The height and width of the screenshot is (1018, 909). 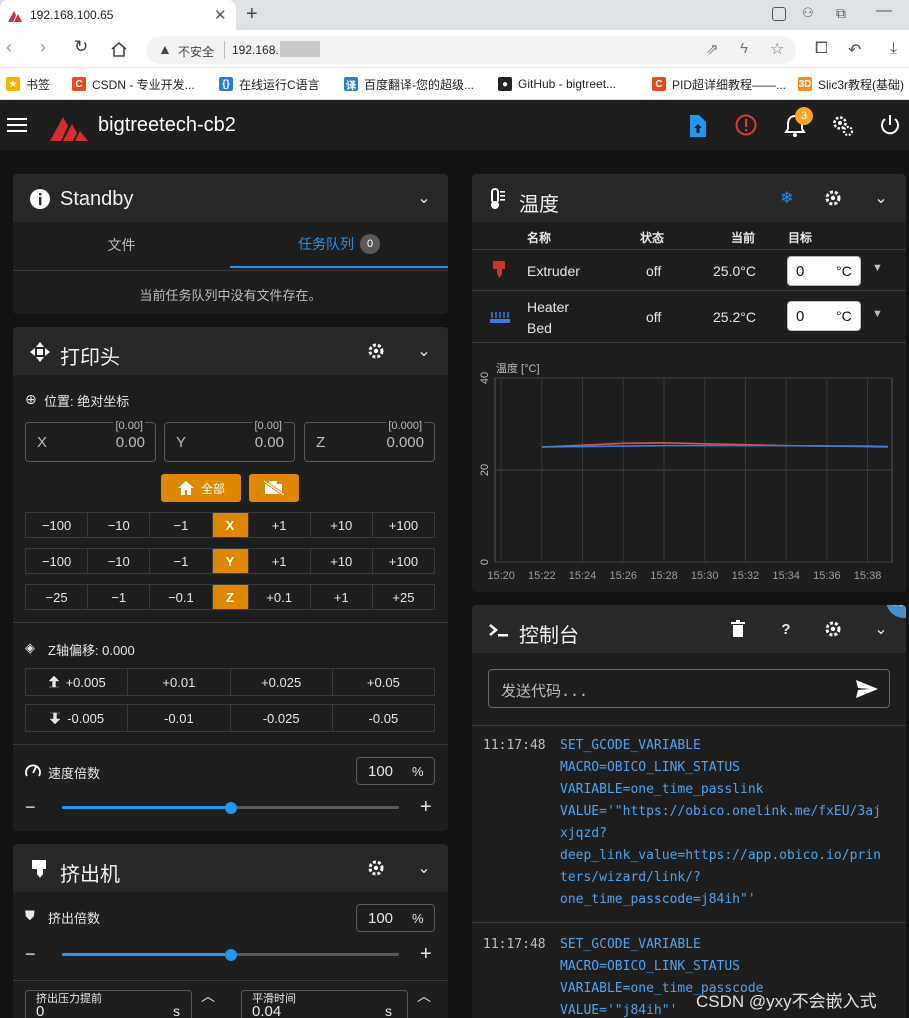 What do you see at coordinates (121, 245) in the screenshot?
I see `tab-files: 文件` at bounding box center [121, 245].